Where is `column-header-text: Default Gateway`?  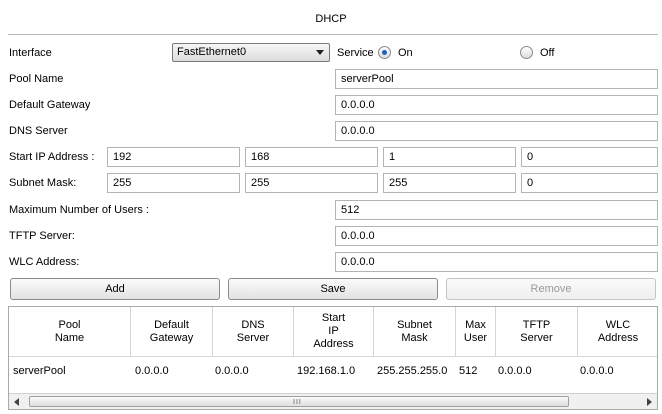 column-header-text: Default Gateway is located at coordinates (171, 332).